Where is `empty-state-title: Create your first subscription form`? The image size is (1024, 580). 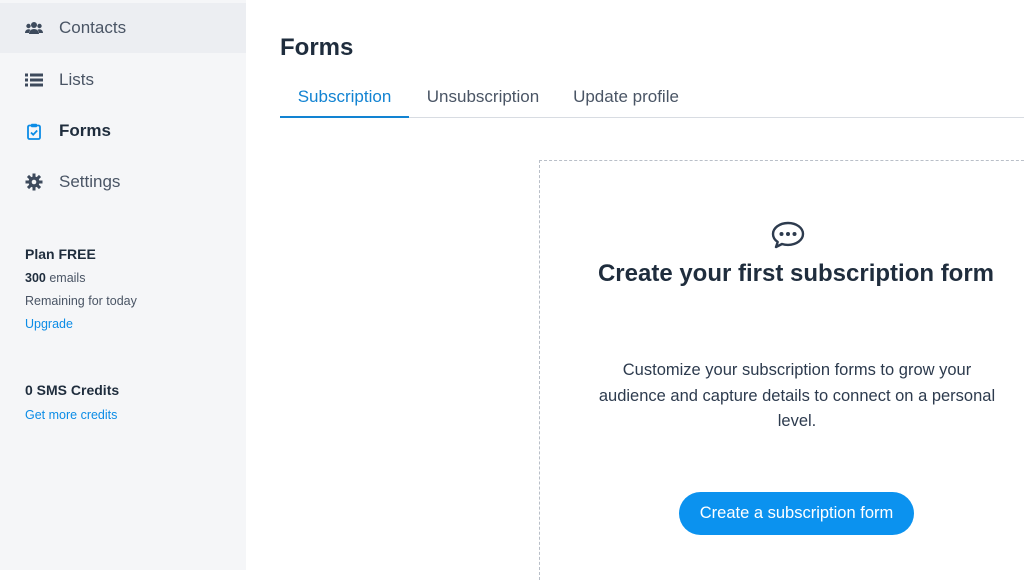 empty-state-title: Create your first subscription form is located at coordinates (796, 273).